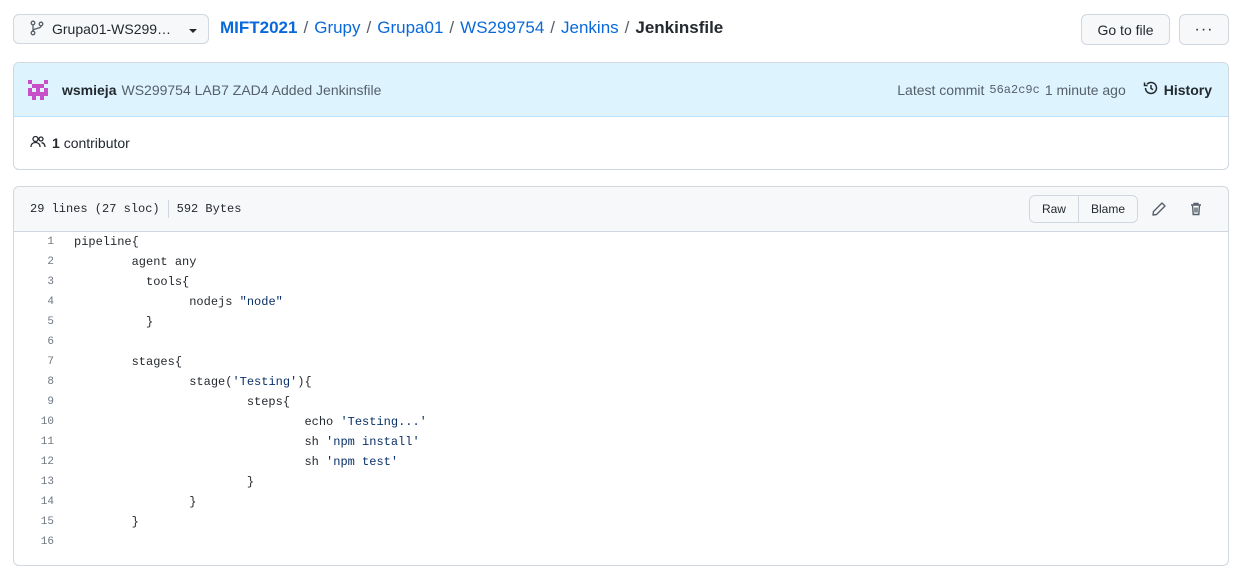 This screenshot has height=566, width=1258. Describe the element at coordinates (95, 209) in the screenshot. I see `file-lines-info: 29 lines (27 sloc)` at that location.